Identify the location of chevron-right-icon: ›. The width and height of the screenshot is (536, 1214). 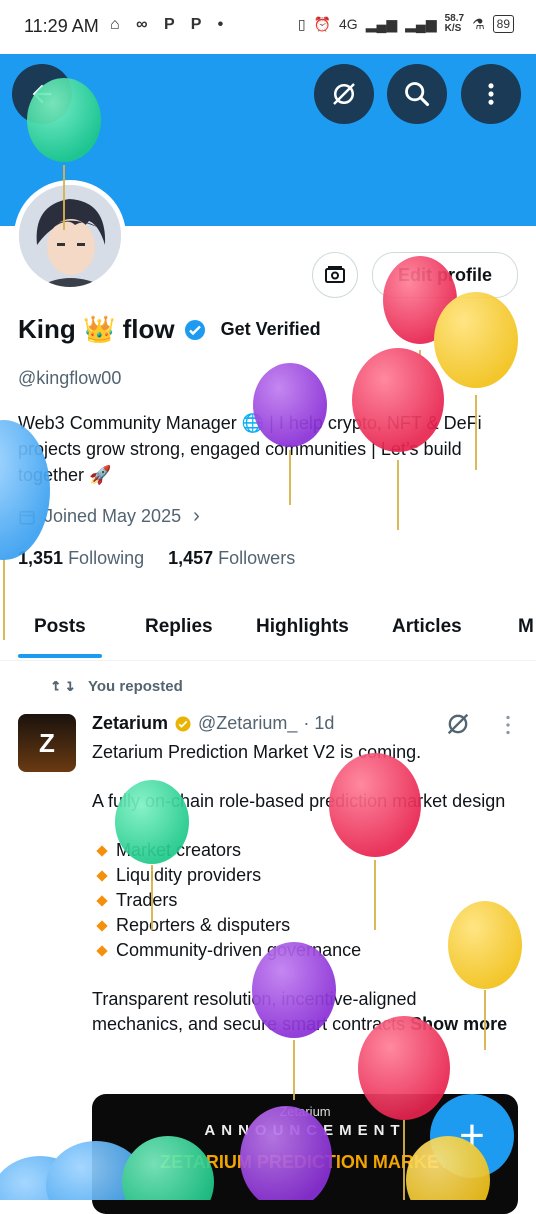
(196, 516).